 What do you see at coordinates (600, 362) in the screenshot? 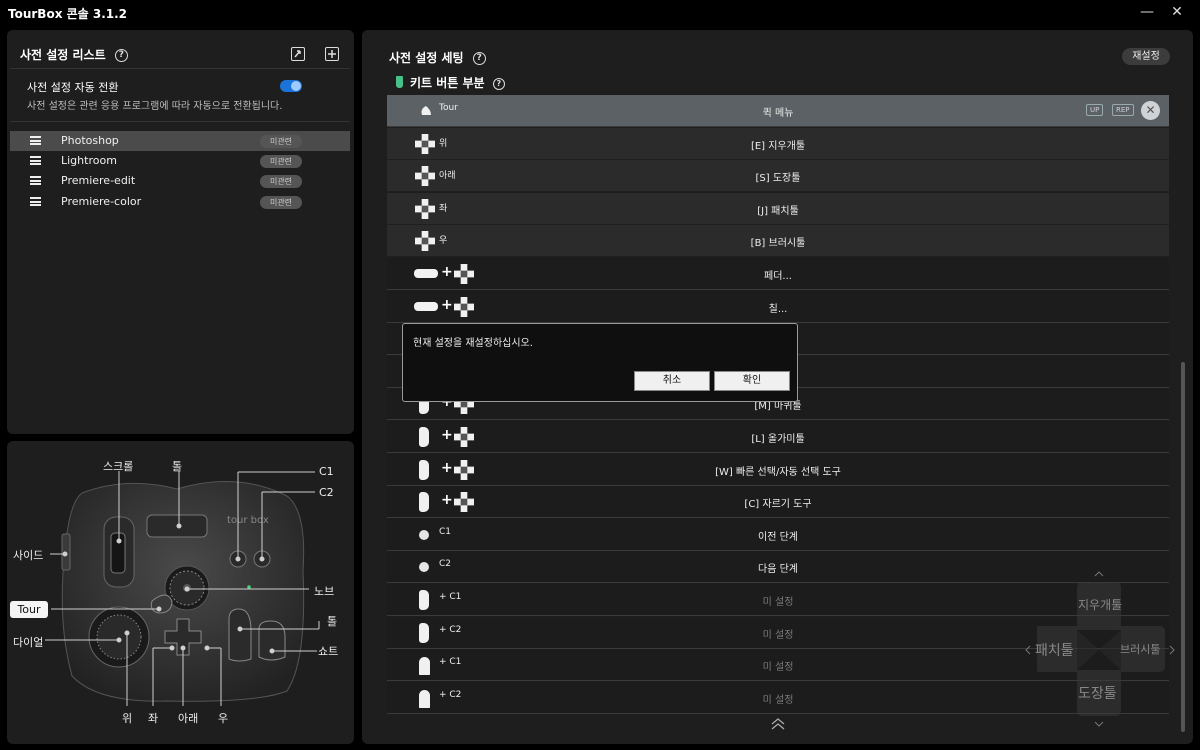
I see `reset-confirm-dialog: 현재 설정을 재설정하십시오. 취소 확인` at bounding box center [600, 362].